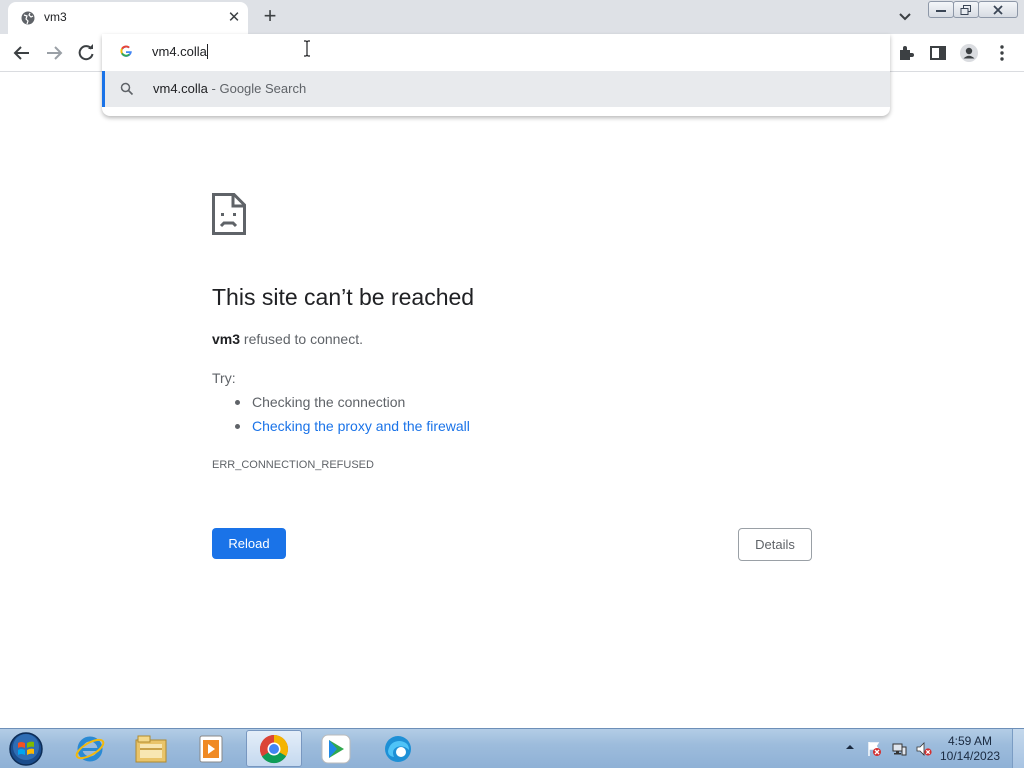  What do you see at coordinates (234, 18) in the screenshot?
I see `tab-close-icon: ✕` at bounding box center [234, 18].